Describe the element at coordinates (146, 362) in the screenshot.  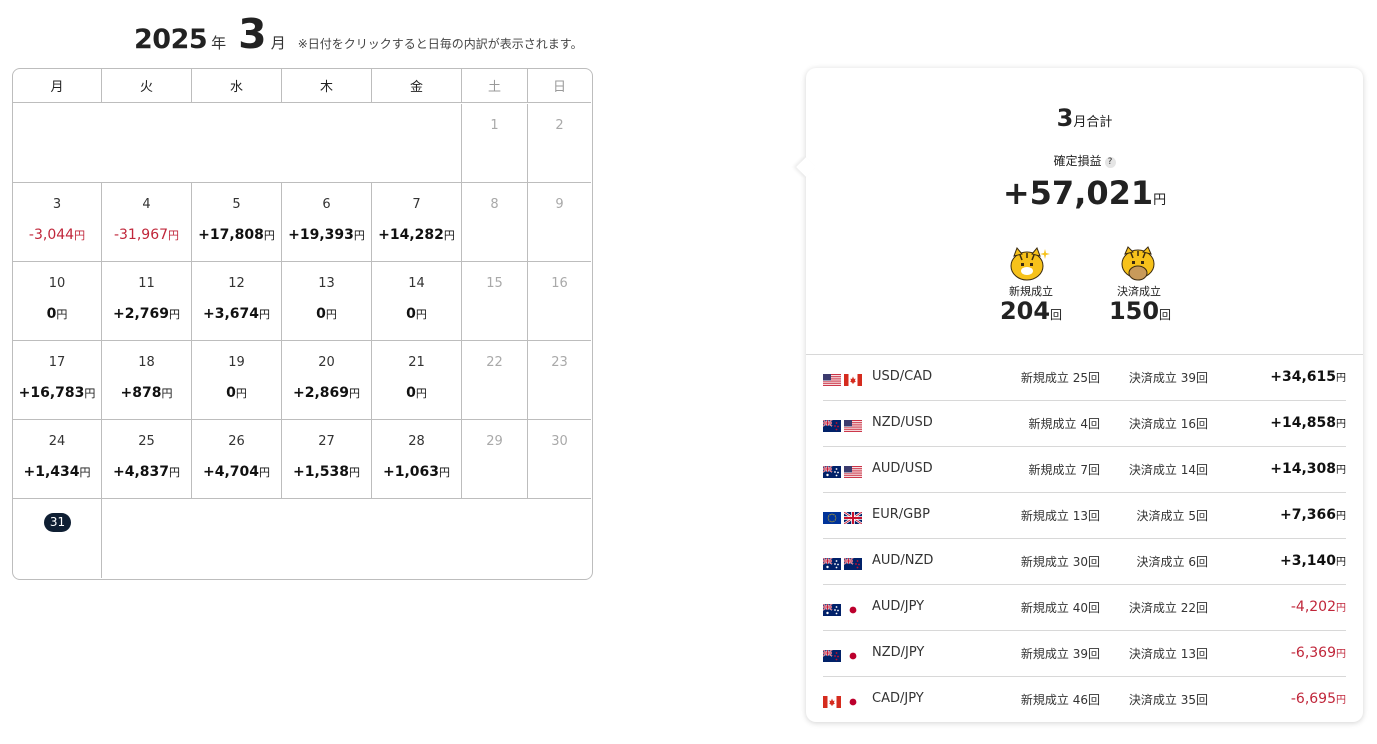
I see `day-number: 18` at that location.